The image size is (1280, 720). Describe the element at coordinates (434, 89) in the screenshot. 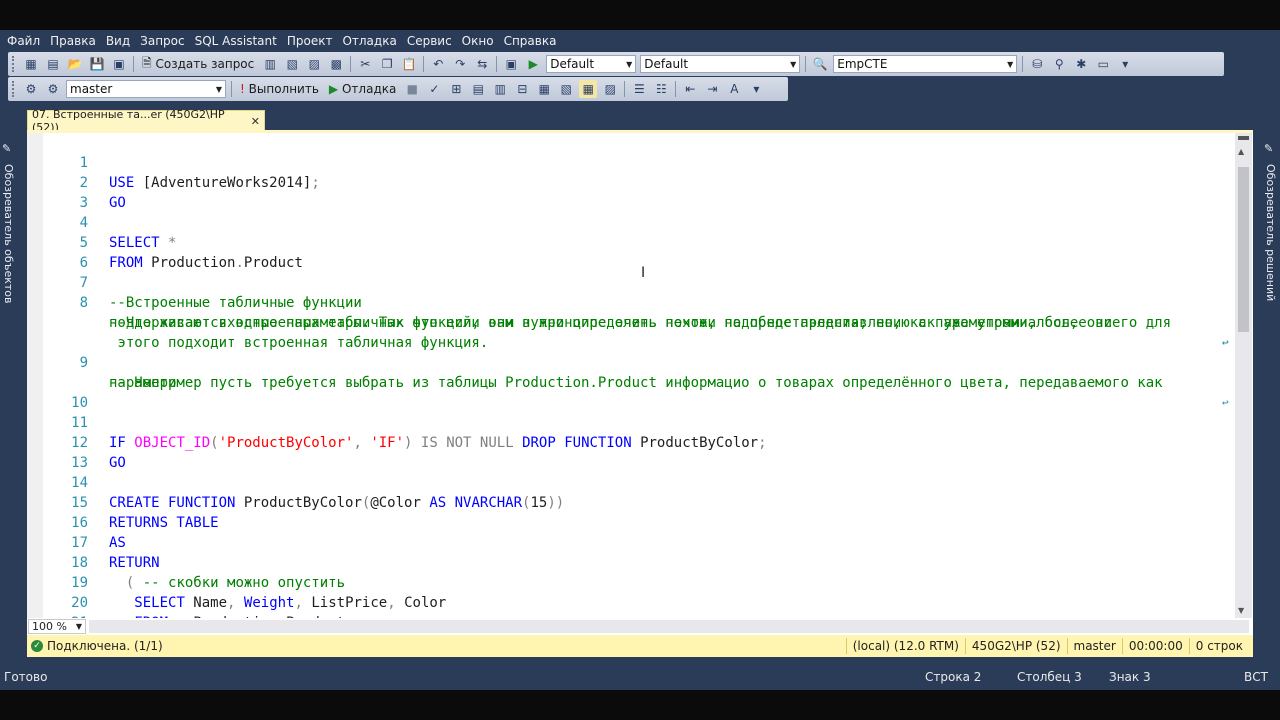

I see `parse-icon: ✓` at that location.